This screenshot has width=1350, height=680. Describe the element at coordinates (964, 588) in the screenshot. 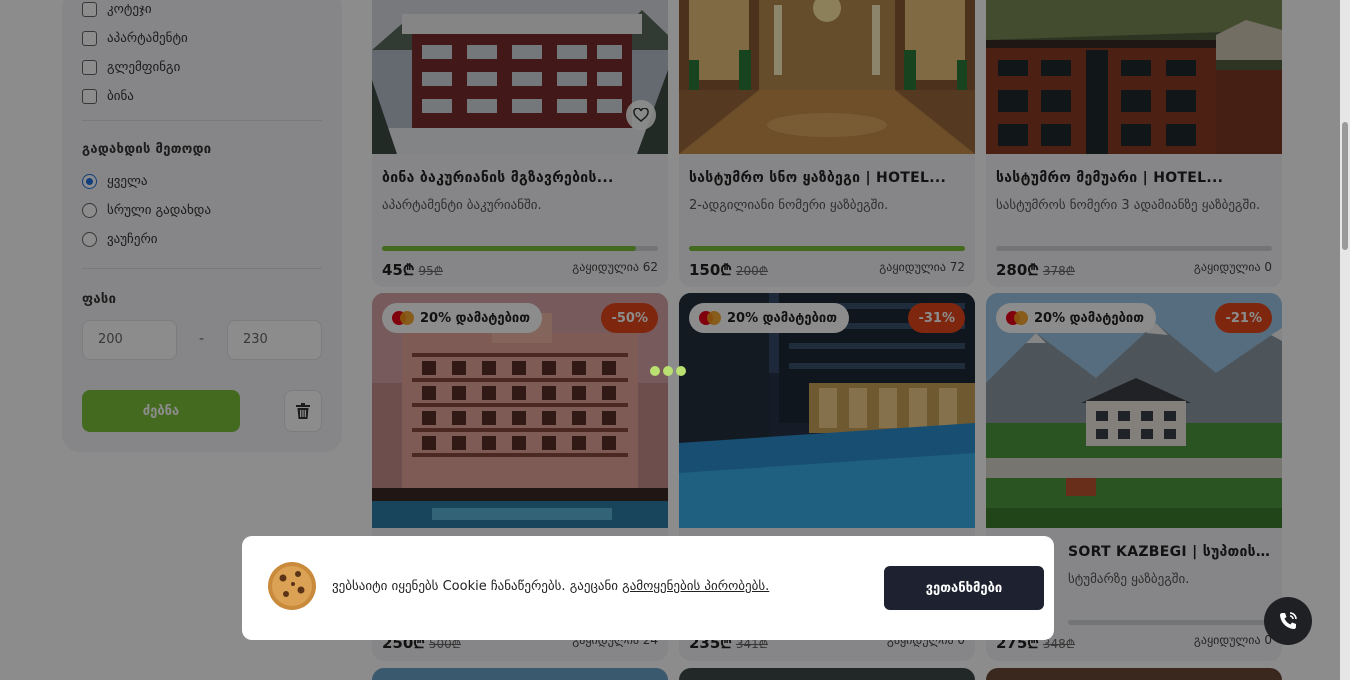

I see `accept-cookies-button: ვეთანხმები` at that location.